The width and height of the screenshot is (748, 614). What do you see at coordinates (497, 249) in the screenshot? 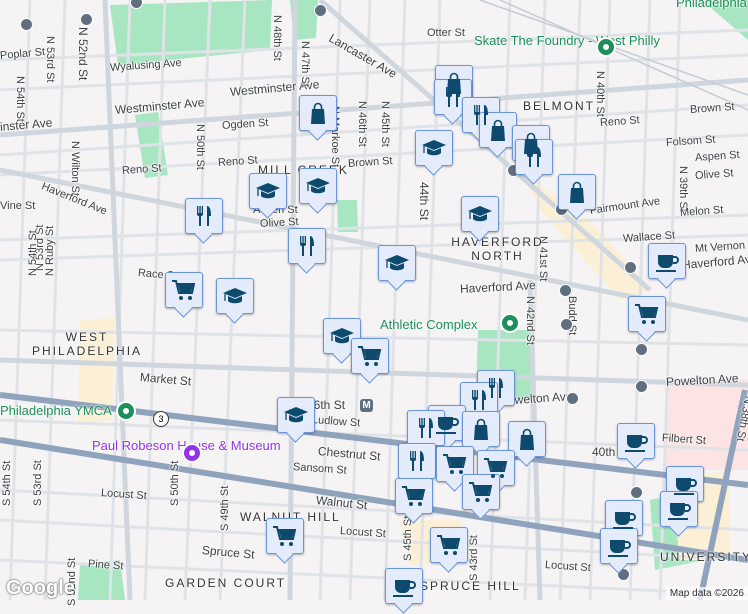
I see `neighborhood-label: HAVERFORD NORTH` at bounding box center [497, 249].